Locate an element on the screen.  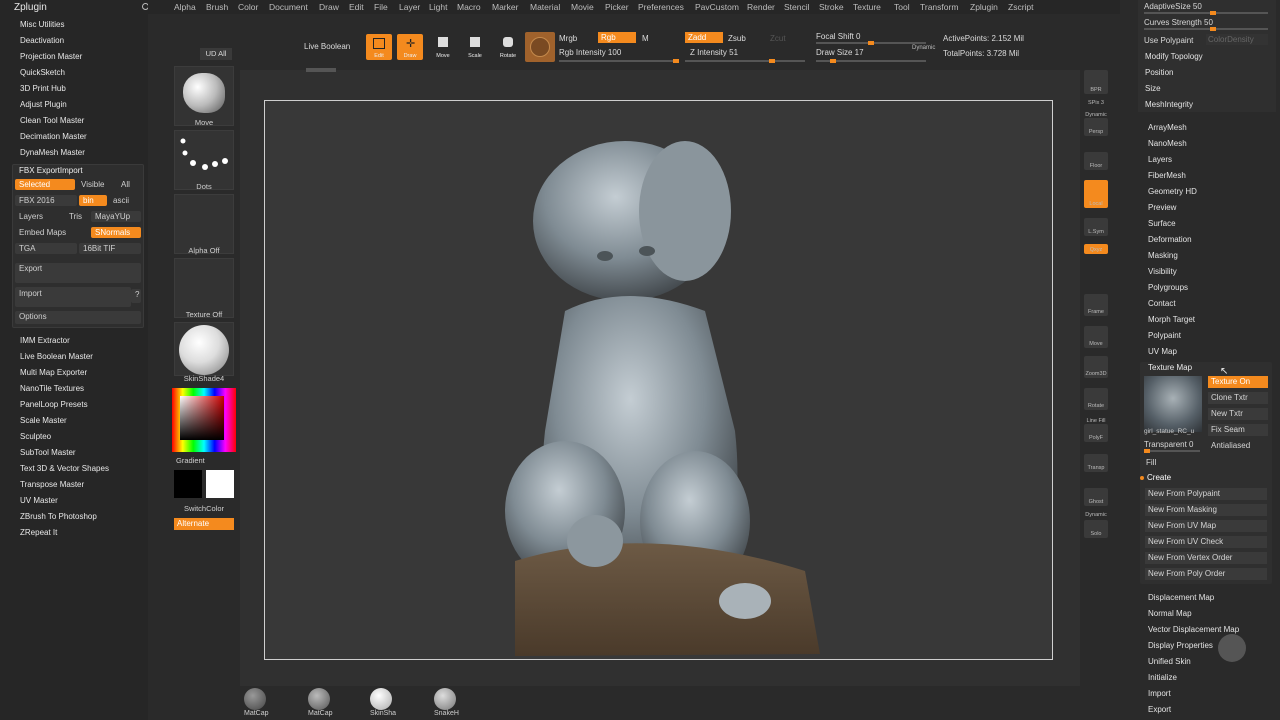
draw-size-slider: Draw Size 17 is located at coordinates (840, 52).